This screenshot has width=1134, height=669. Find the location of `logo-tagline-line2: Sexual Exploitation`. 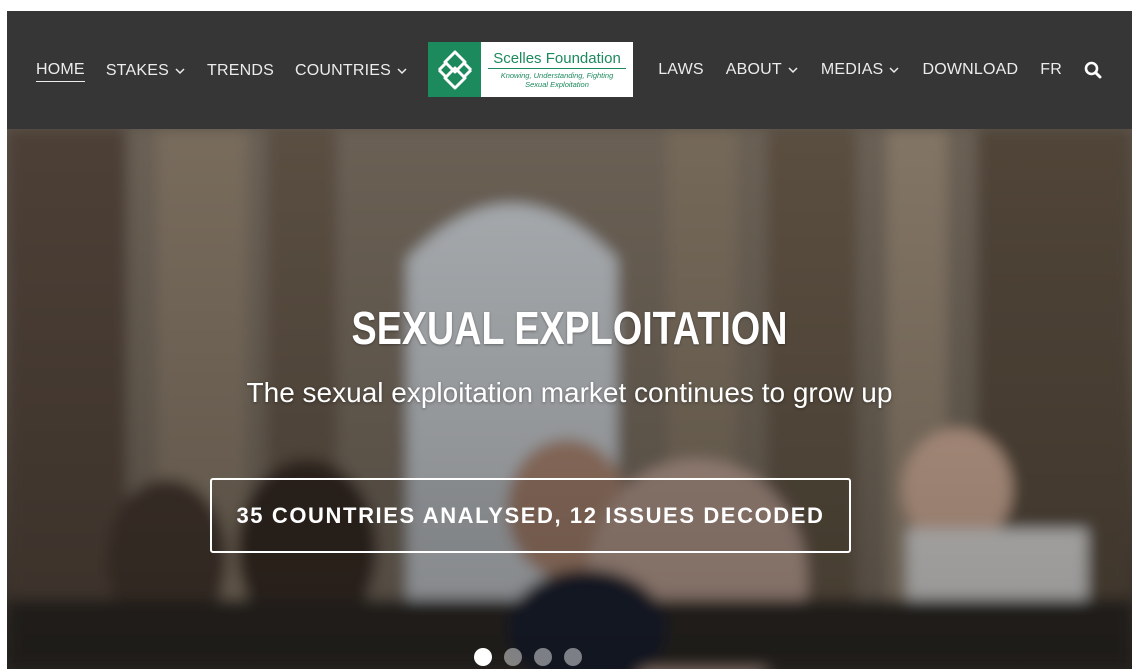

logo-tagline-line2: Sexual Exploitation is located at coordinates (557, 84).